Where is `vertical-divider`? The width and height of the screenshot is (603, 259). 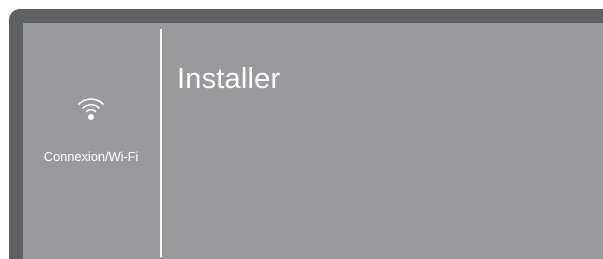
vertical-divider is located at coordinates (161, 143).